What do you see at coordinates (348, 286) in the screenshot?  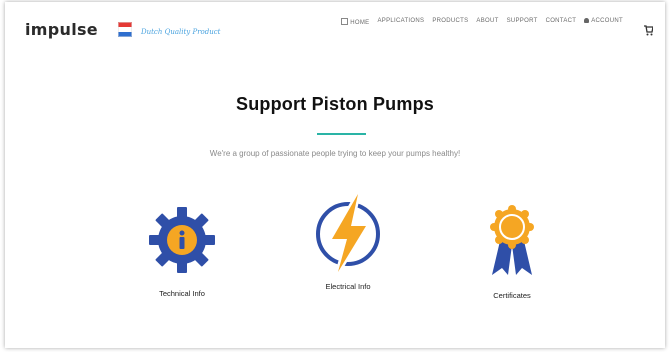 I see `feature-label: Electrical Info` at bounding box center [348, 286].